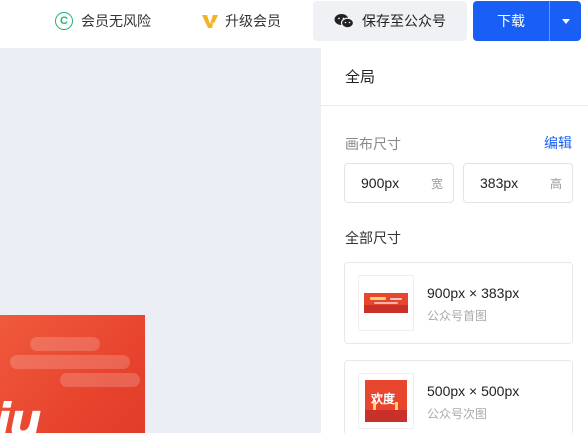 This screenshot has width=588, height=433. I want to click on download-button: 下载, so click(511, 21).